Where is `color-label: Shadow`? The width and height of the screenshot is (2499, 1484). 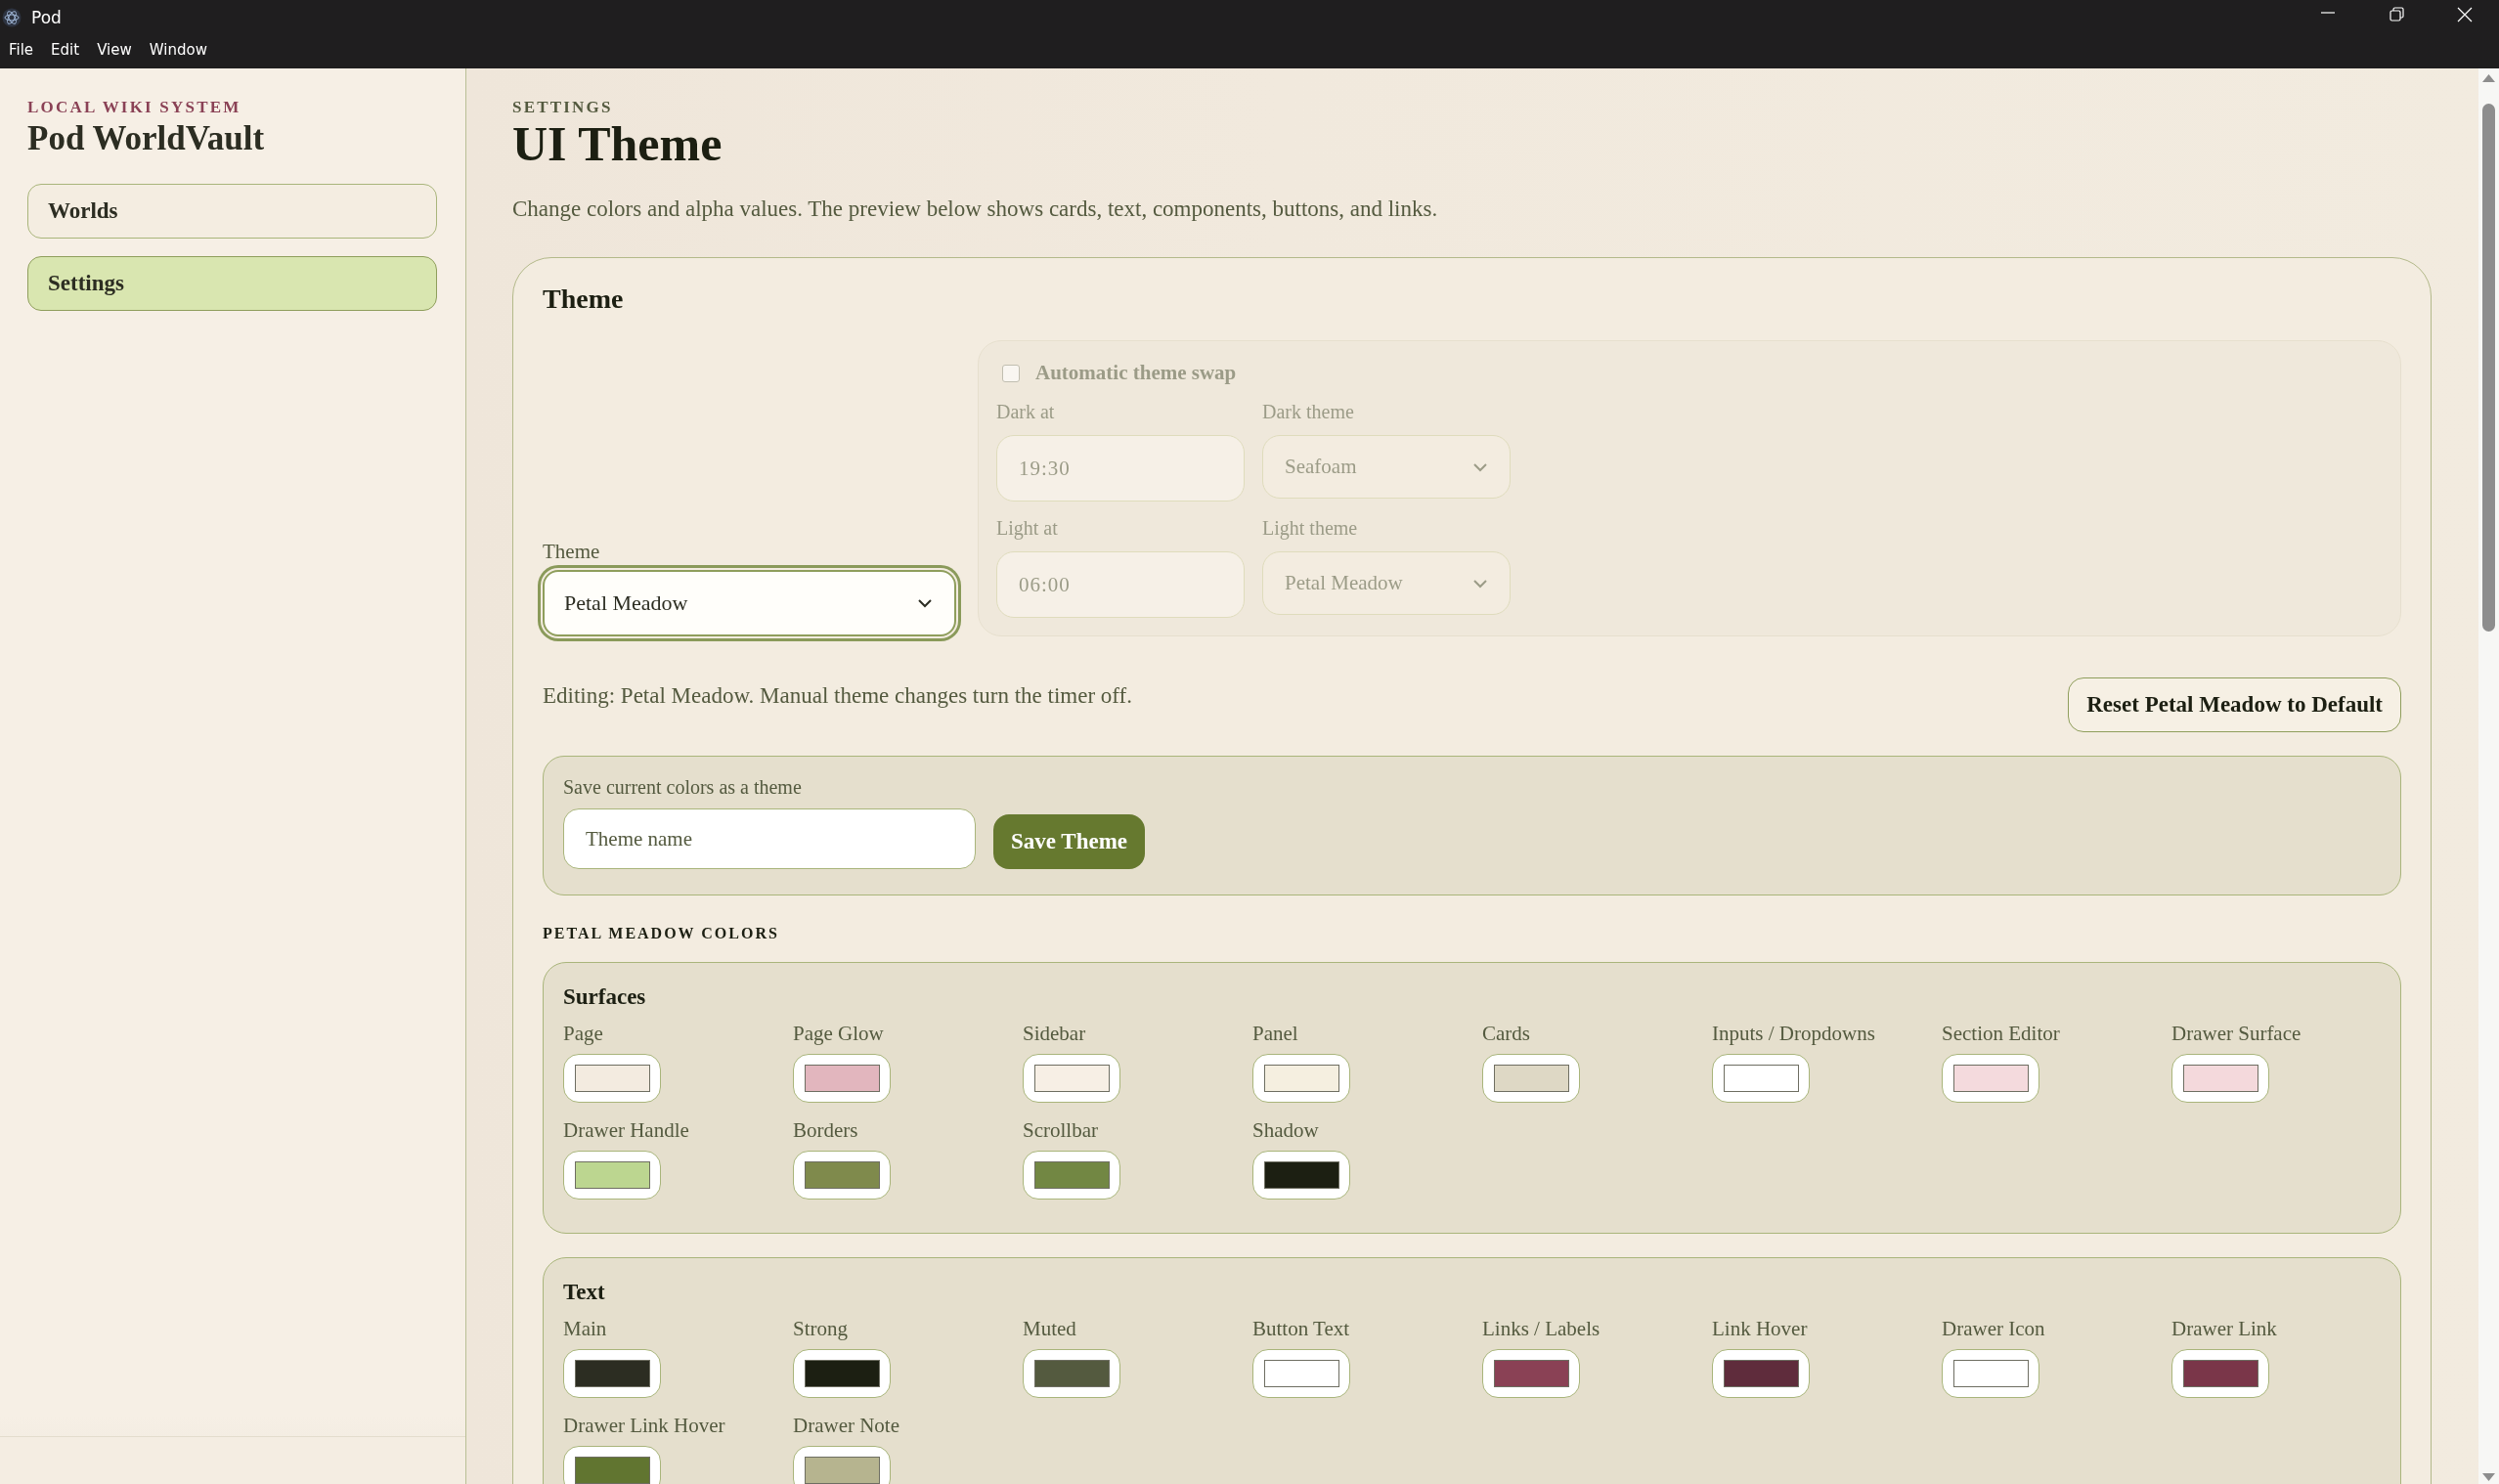 color-label: Shadow is located at coordinates (1286, 1130).